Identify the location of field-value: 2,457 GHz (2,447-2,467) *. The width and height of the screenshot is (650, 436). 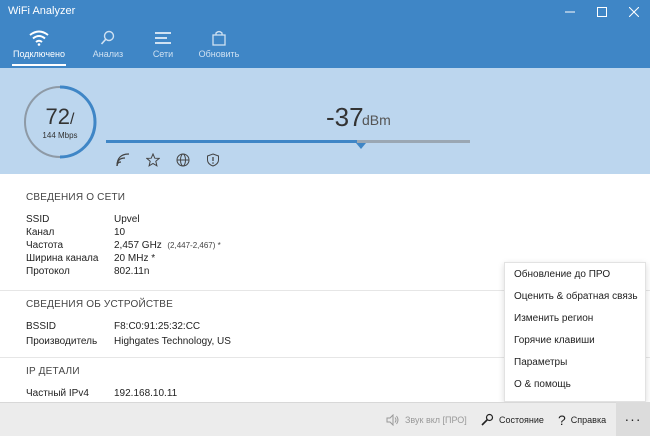
(167, 245).